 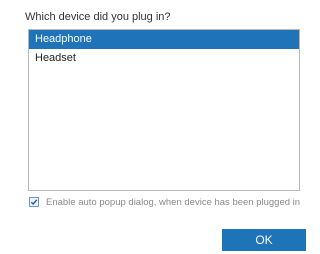 I want to click on dialog-question: Which device did you plug in?, so click(x=98, y=17).